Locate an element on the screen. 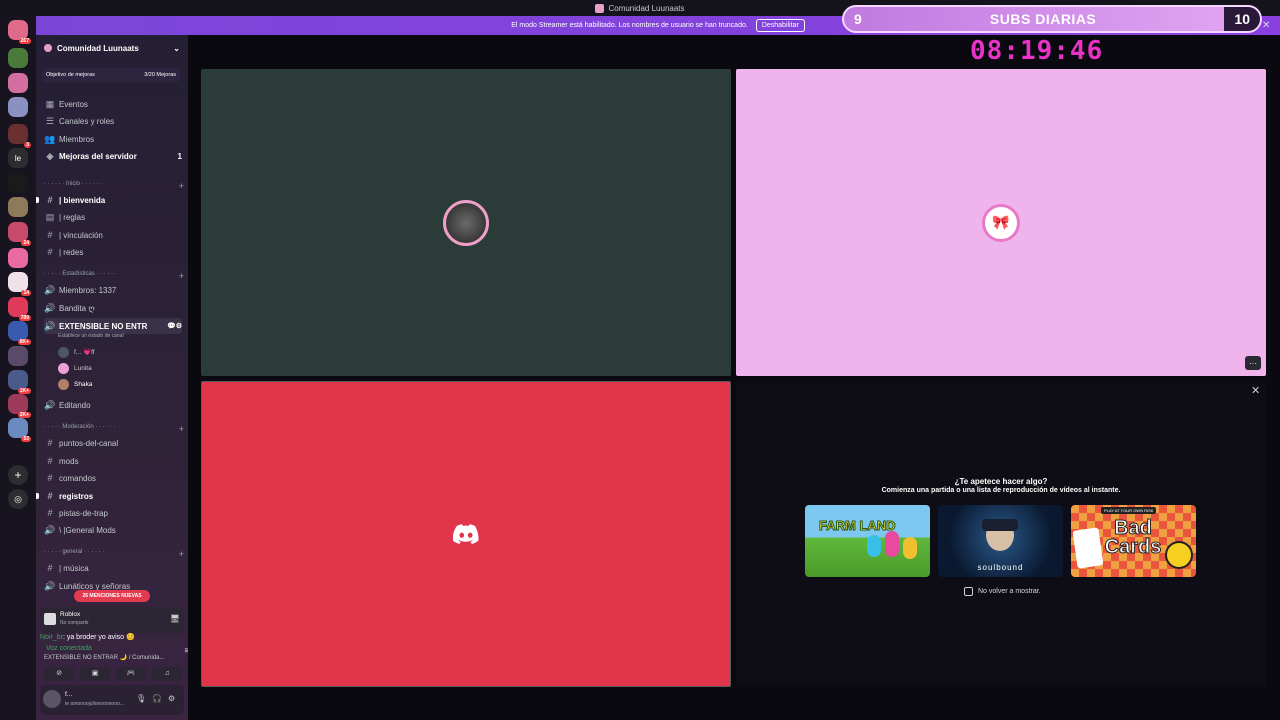  category-moderacion: · · · · · Moderación · · · · · · + is located at coordinates (114, 429).